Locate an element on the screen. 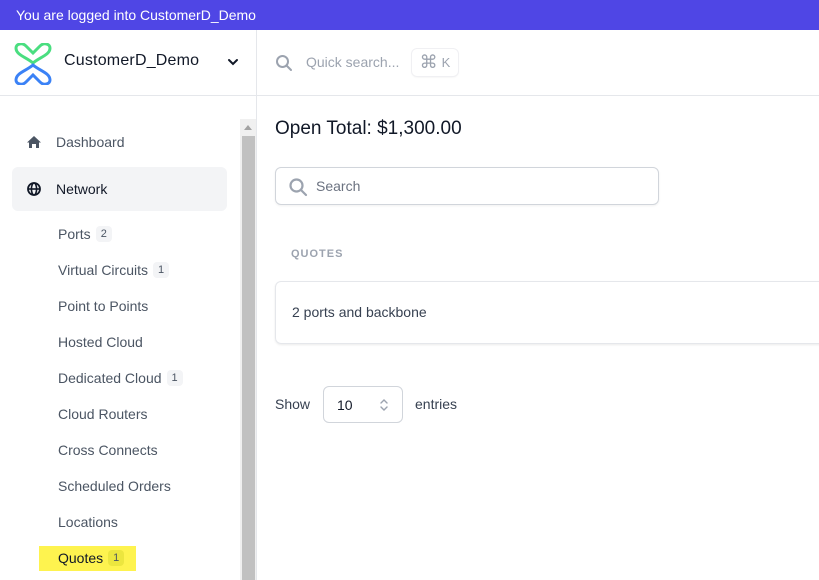 The image size is (819, 580). sidebar-subitem-cross-connects: Cross Connects is located at coordinates (108, 450).